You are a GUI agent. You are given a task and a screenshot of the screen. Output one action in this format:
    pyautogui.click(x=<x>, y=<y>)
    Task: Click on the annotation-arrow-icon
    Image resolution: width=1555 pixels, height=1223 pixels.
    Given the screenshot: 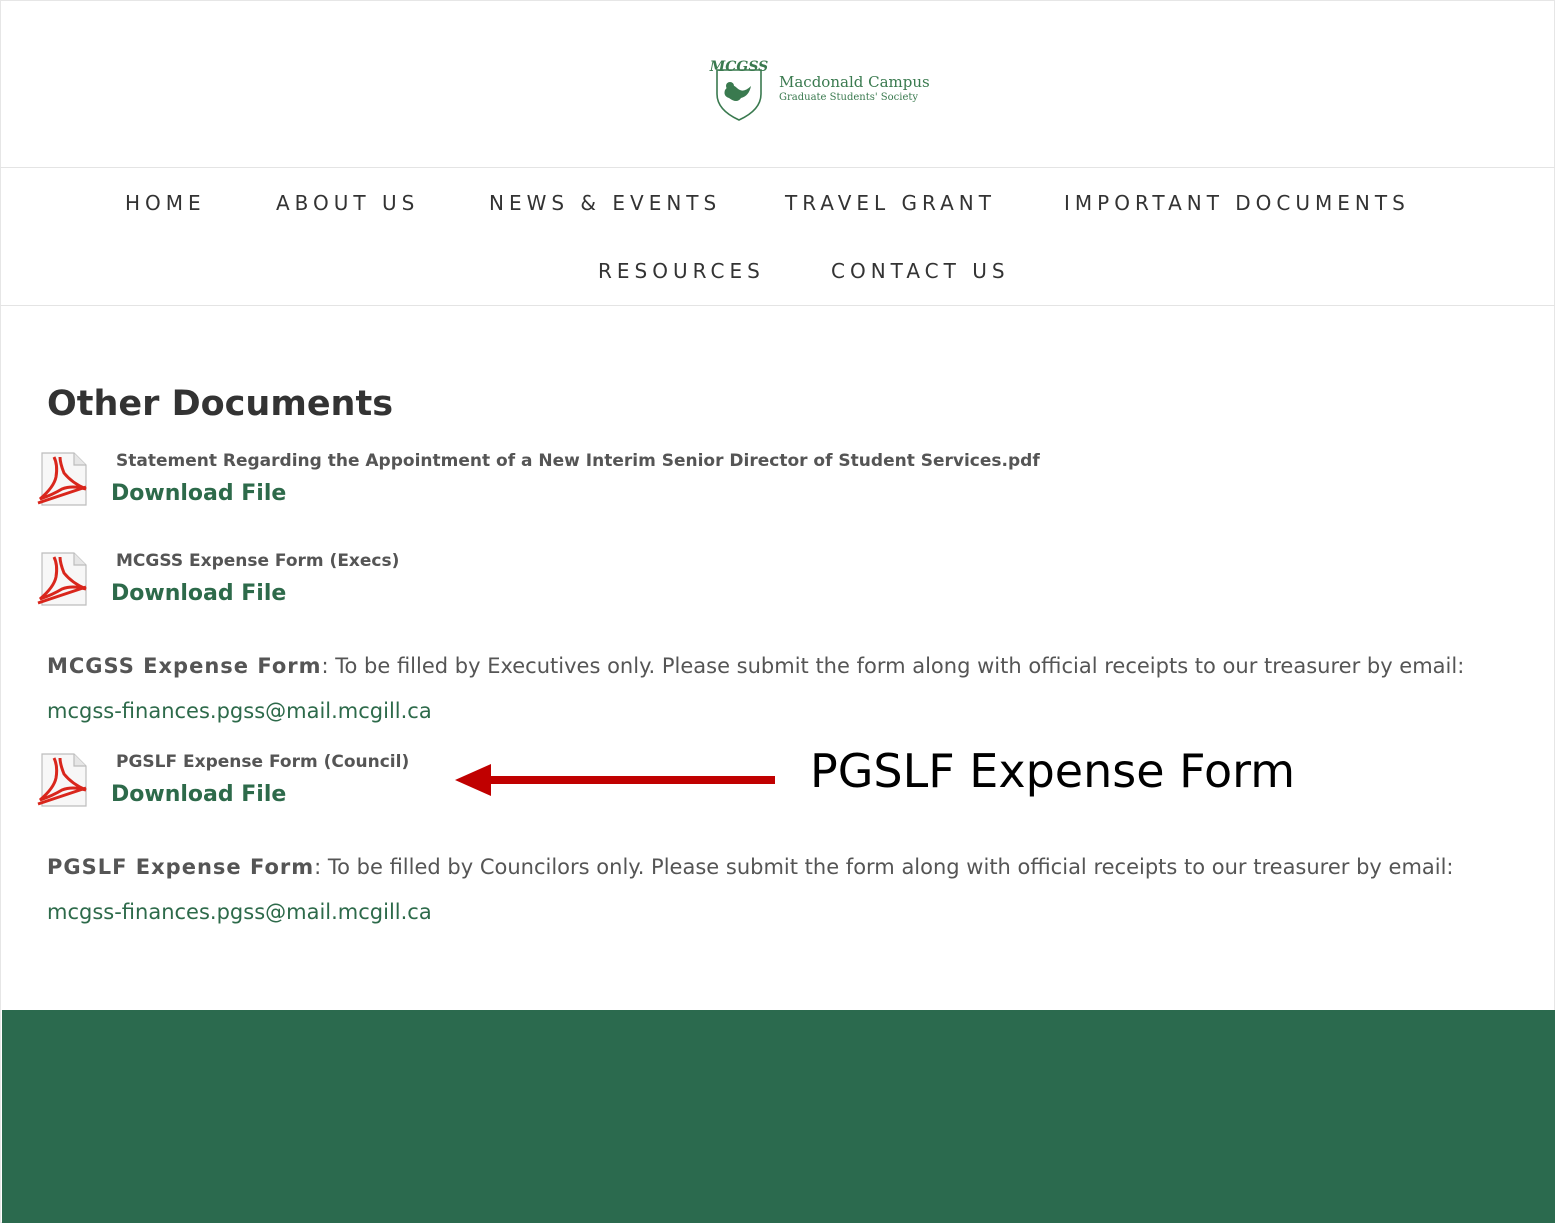 What is the action you would take?
    pyautogui.click(x=615, y=780)
    